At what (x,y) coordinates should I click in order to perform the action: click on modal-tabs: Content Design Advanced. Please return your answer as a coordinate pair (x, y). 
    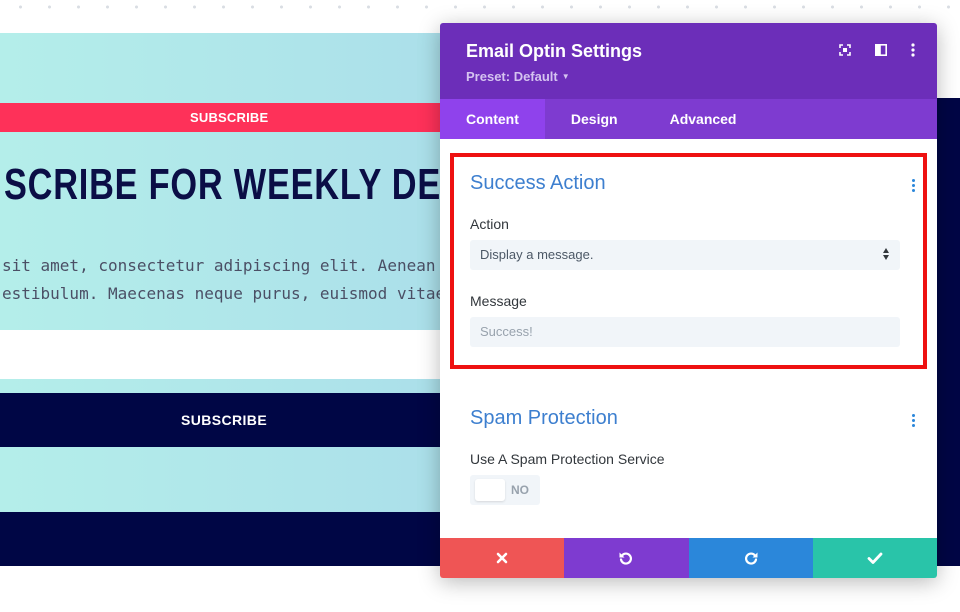
    Looking at the image, I should click on (688, 119).